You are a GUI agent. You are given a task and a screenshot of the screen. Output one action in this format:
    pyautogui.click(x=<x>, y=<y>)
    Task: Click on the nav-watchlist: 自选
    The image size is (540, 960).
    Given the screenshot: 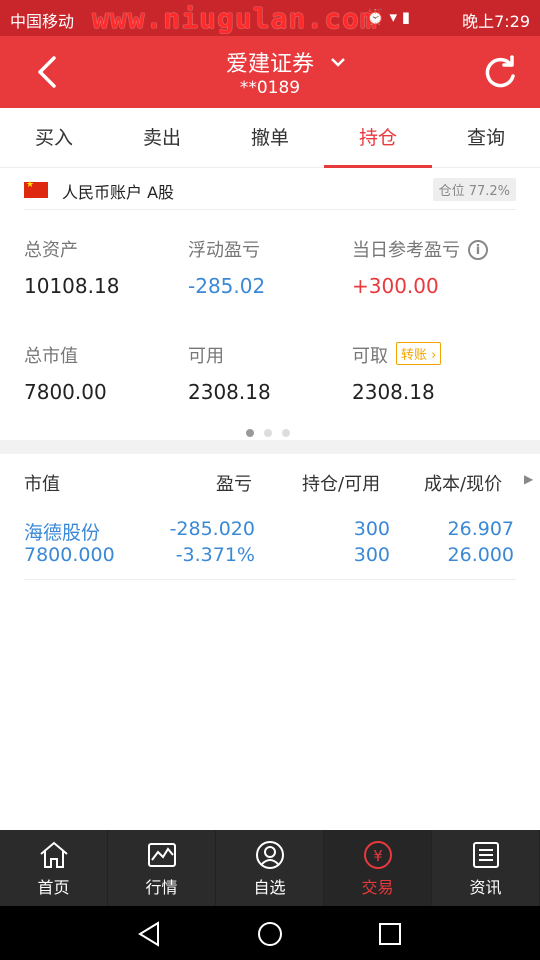 What is the action you would take?
    pyautogui.click(x=270, y=868)
    